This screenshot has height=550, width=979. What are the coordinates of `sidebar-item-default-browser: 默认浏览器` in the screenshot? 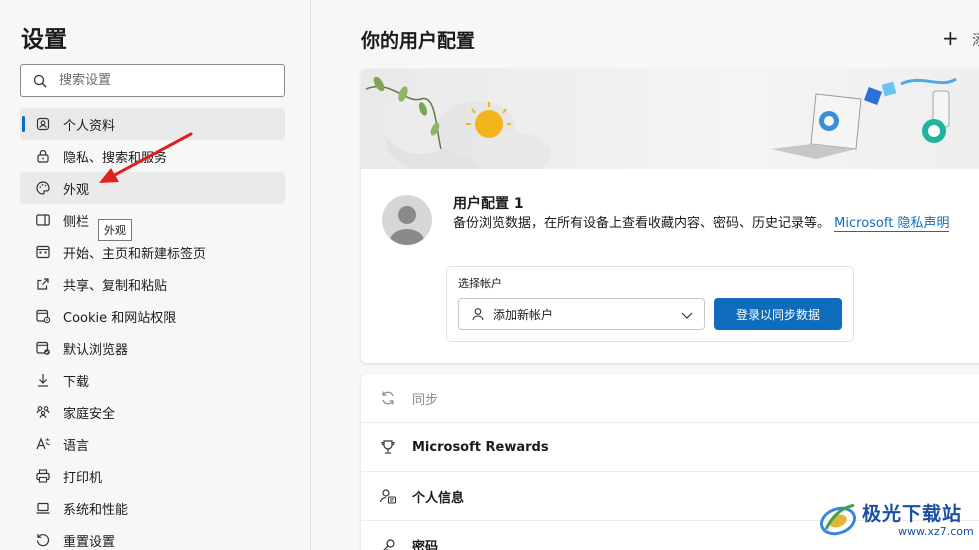 It's located at (152, 348).